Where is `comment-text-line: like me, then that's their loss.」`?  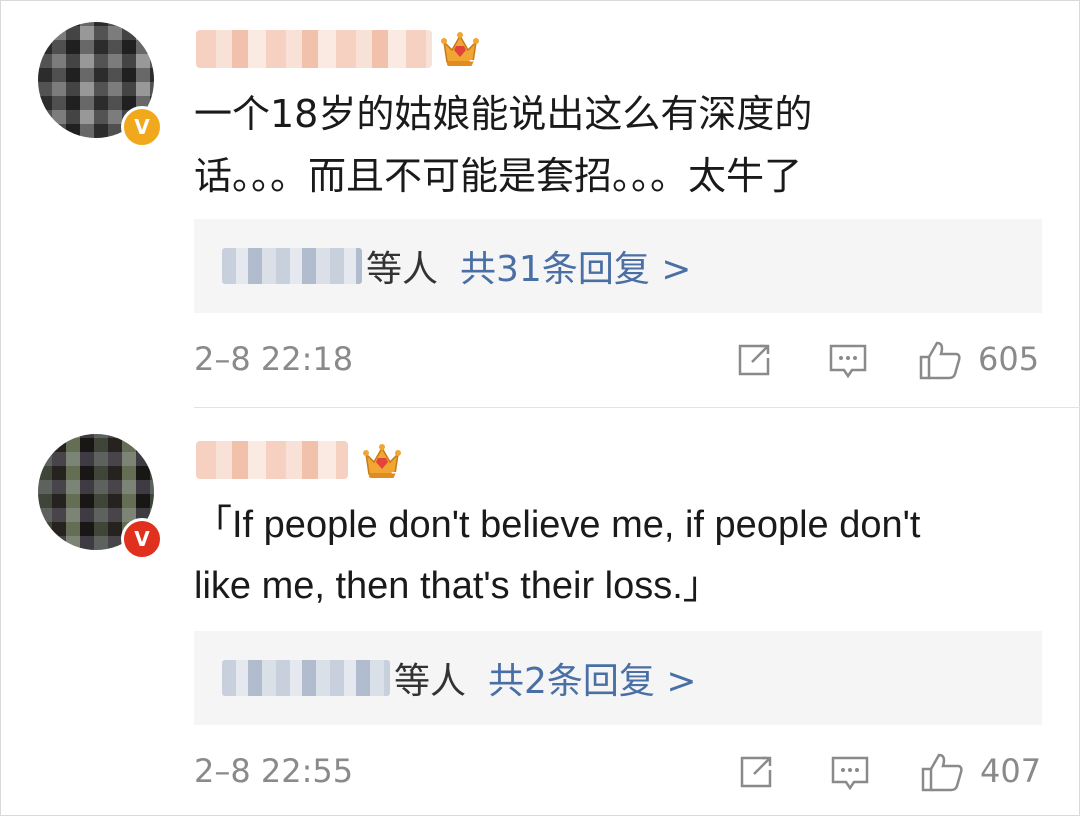 comment-text-line: like me, then that's their loss.」 is located at coordinates (457, 586).